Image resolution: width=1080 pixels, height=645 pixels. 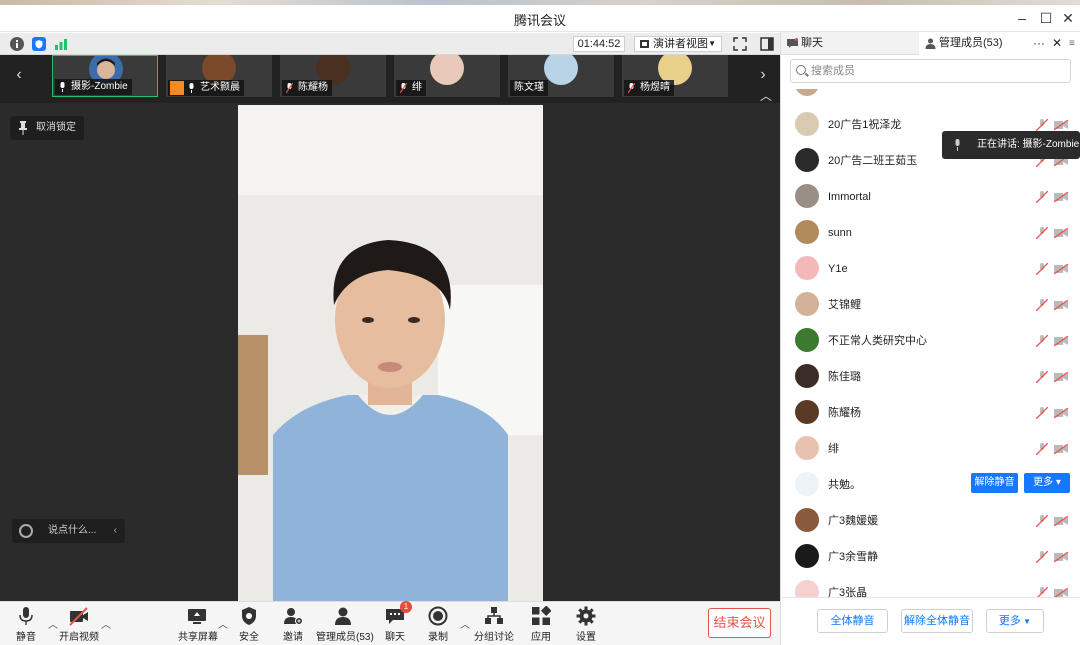 What do you see at coordinates (850, 43) in the screenshot?
I see `tab-chat: 聊天` at bounding box center [850, 43].